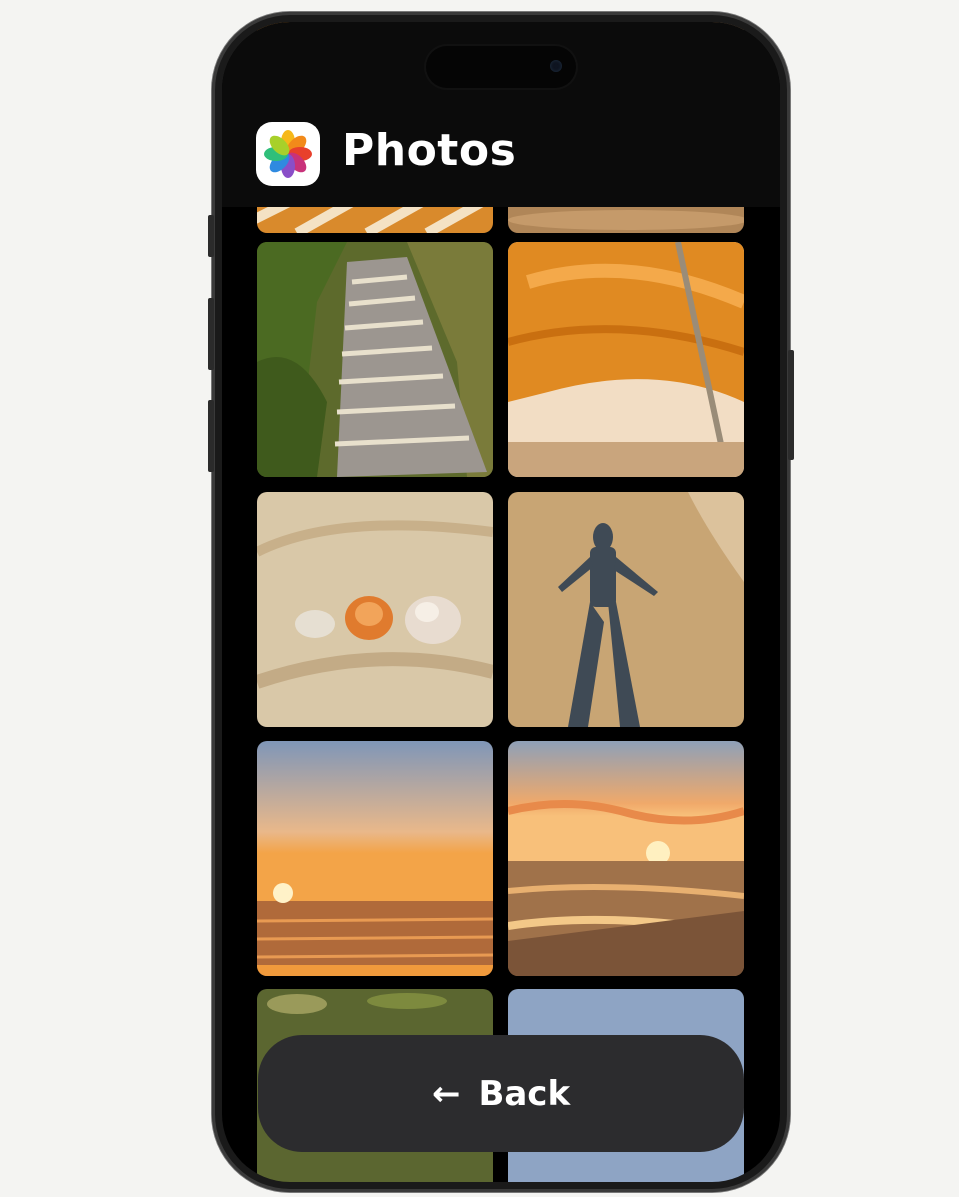 The height and width of the screenshot is (1197, 959). I want to click on back-button: ← Back, so click(501, 1093).